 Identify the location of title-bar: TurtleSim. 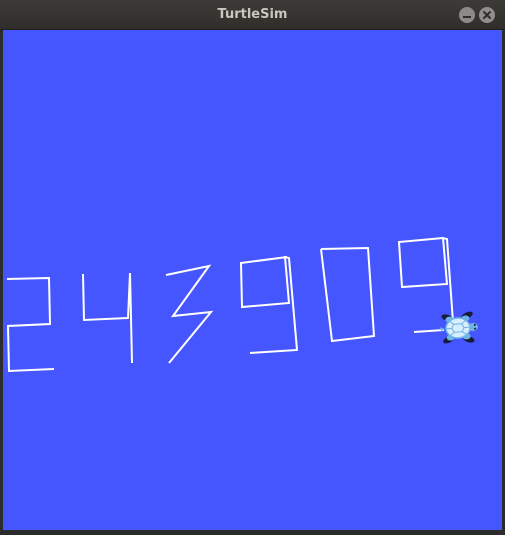
(252, 15).